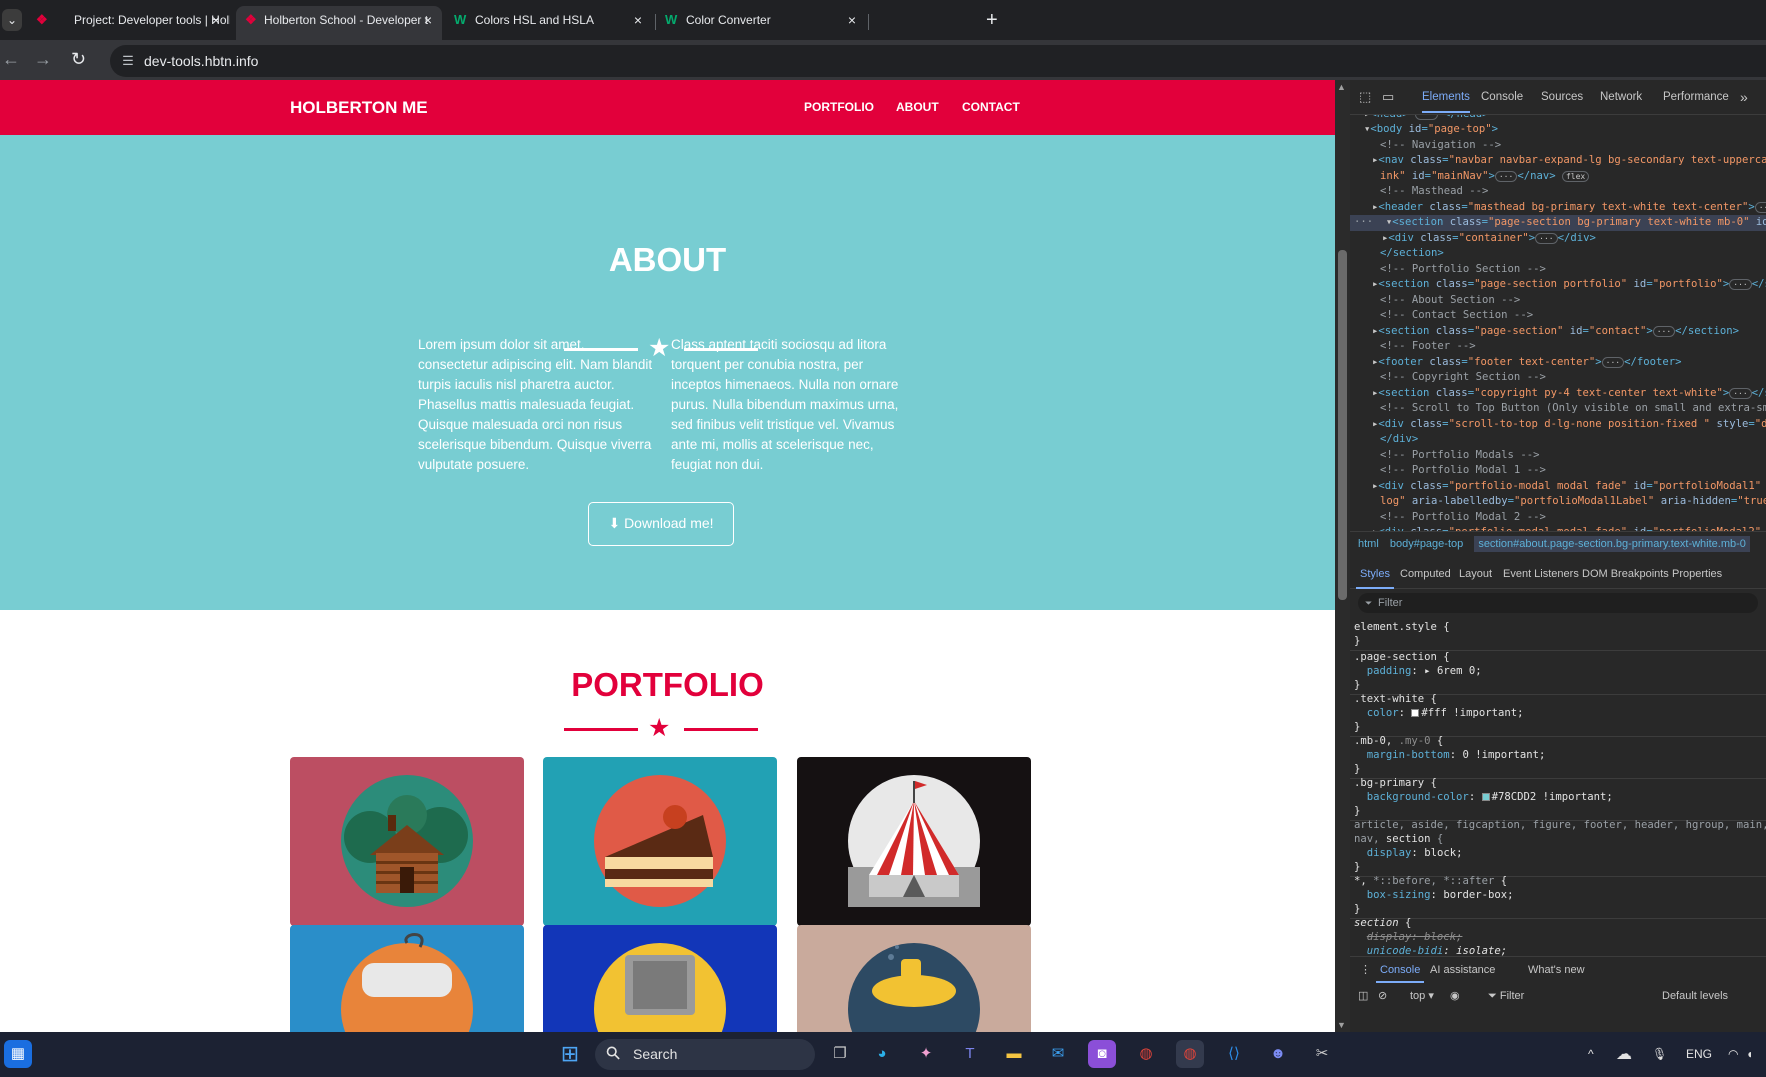 Image resolution: width=1766 pixels, height=1077 pixels. I want to click on nav-link-contact: CONTACT, so click(991, 107).